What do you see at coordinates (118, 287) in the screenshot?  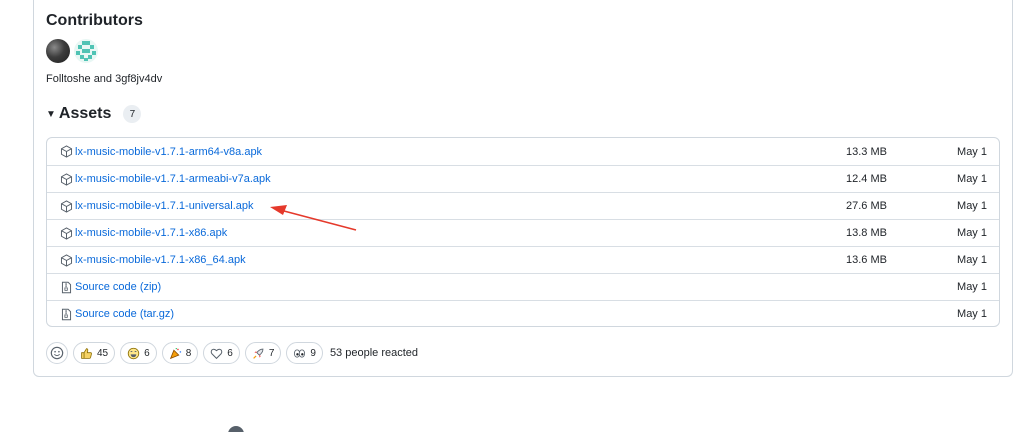 I see `asset-name: Source code (zip)` at bounding box center [118, 287].